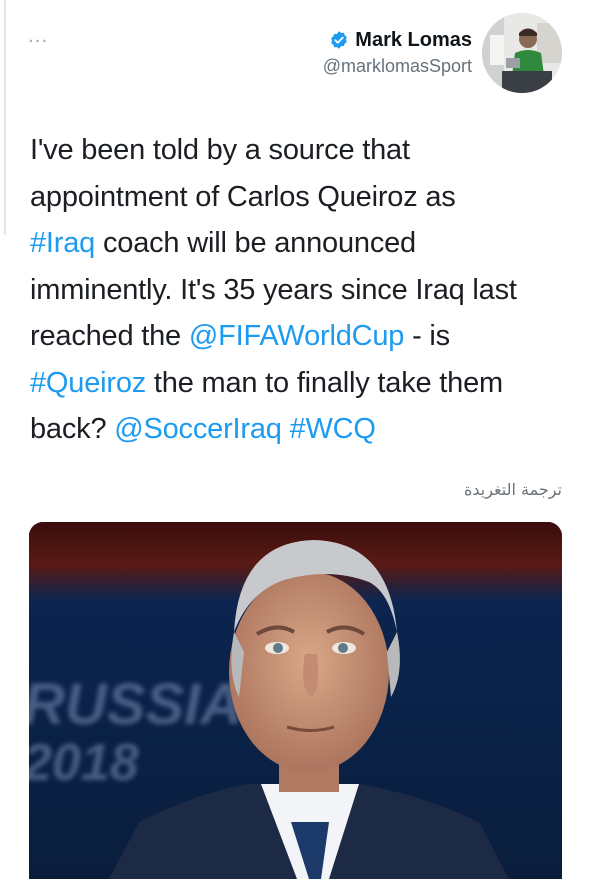 The height and width of the screenshot is (879, 590). Describe the element at coordinates (220, 150) in the screenshot. I see `tweet-text-segment: I've been told by a source that` at that location.